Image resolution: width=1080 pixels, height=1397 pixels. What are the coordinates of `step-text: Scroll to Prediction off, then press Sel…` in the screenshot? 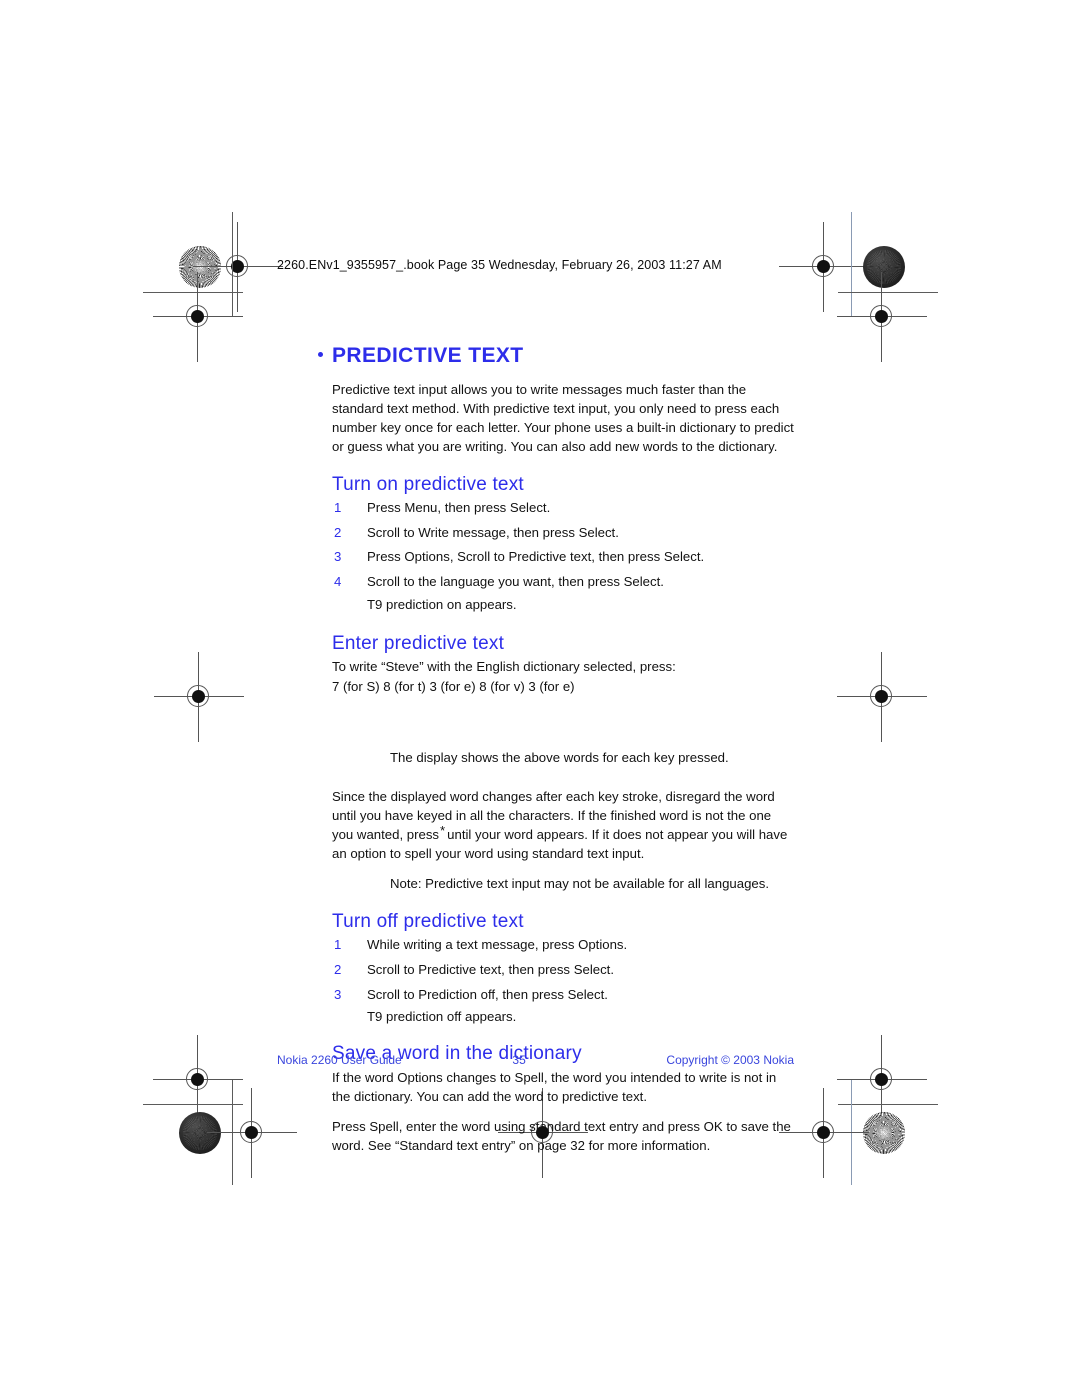 It's located at (487, 994).